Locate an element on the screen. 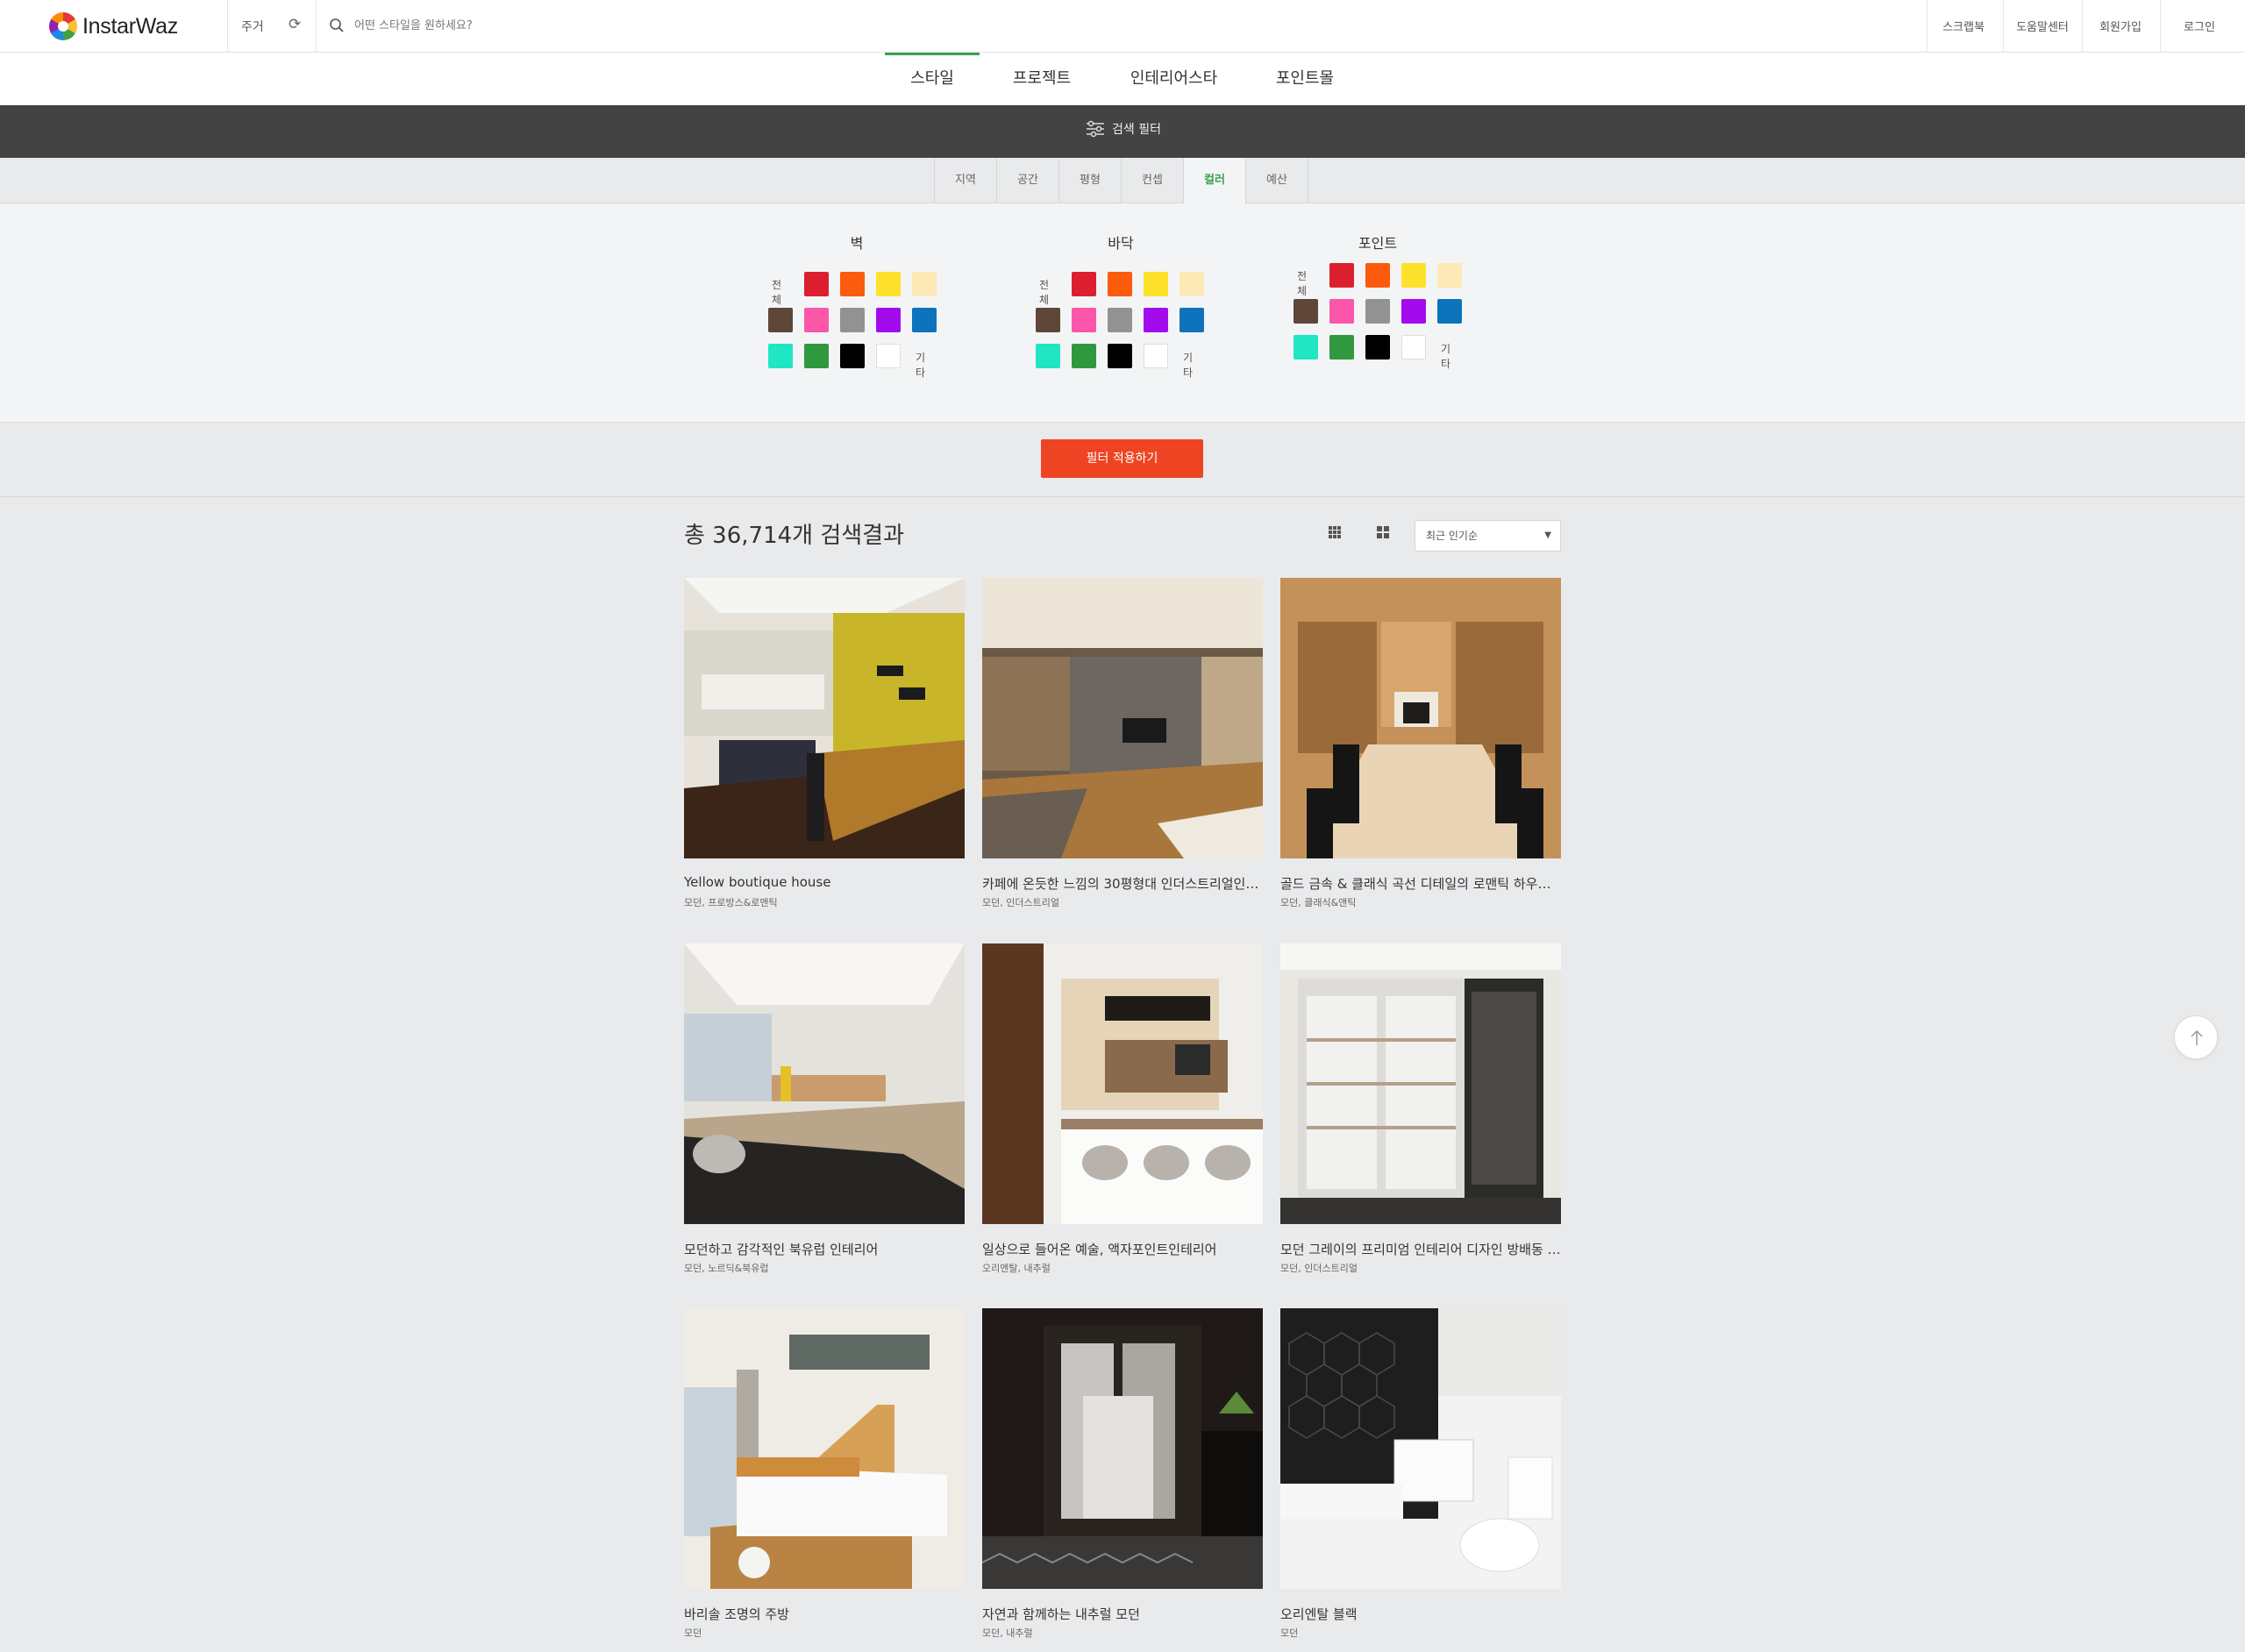 This screenshot has width=2245, height=1652. group-title: 벽 is located at coordinates (857, 243).